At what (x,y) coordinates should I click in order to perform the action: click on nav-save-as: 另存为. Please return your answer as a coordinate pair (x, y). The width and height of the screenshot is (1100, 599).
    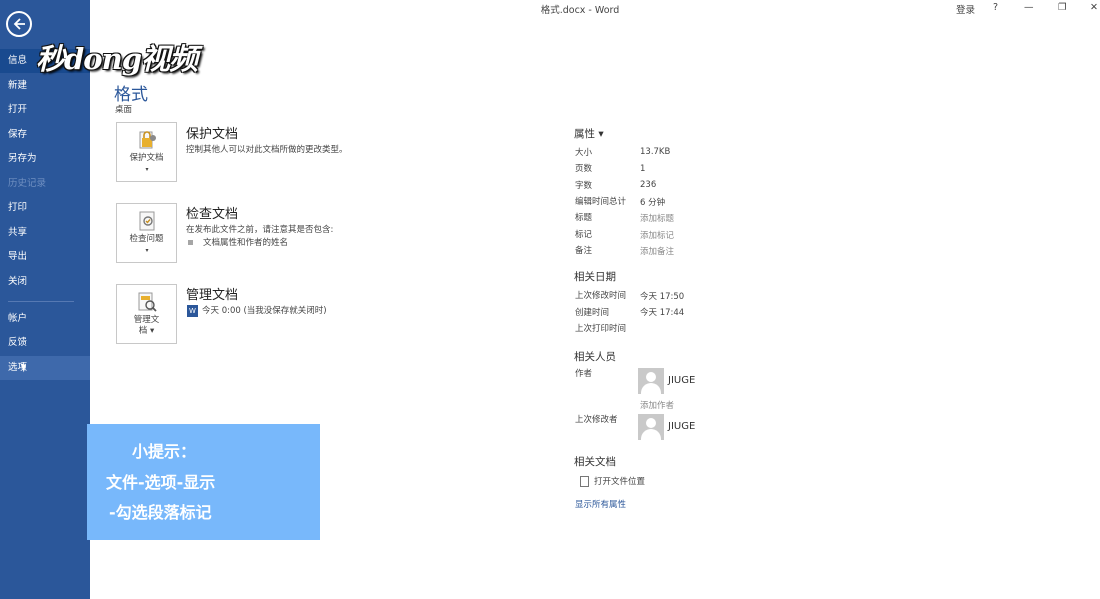
    Looking at the image, I should click on (45, 159).